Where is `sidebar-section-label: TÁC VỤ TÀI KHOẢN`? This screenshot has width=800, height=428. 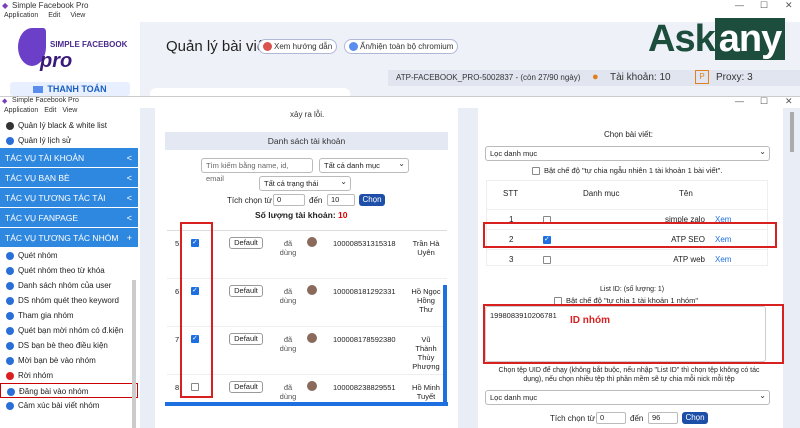
sidebar-section-label: TÁC VỤ TÀI KHOẢN is located at coordinates (45, 158).